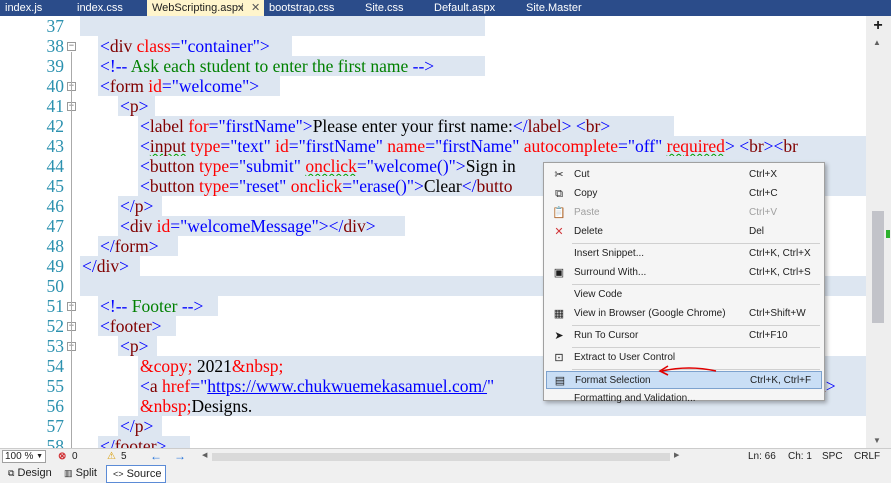 The height and width of the screenshot is (483, 891). What do you see at coordinates (302, 8) in the screenshot?
I see `tab-label: bootstrap.css` at bounding box center [302, 8].